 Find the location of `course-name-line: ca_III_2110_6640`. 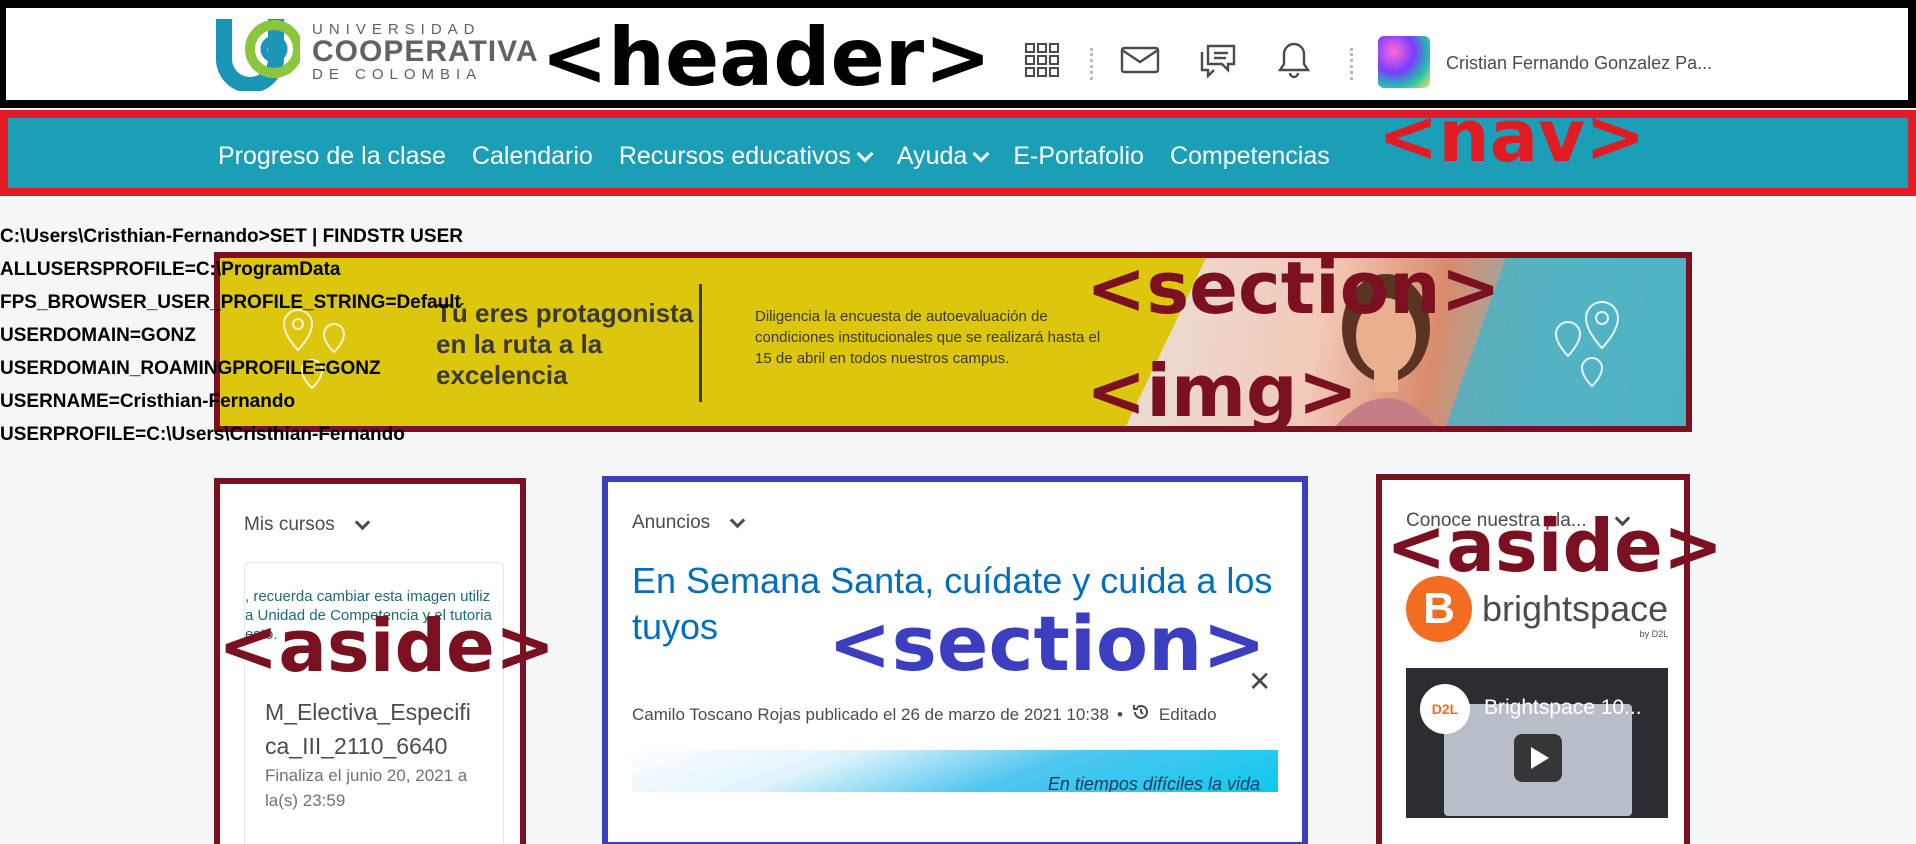

course-name-line: ca_III_2110_6640 is located at coordinates (356, 746).